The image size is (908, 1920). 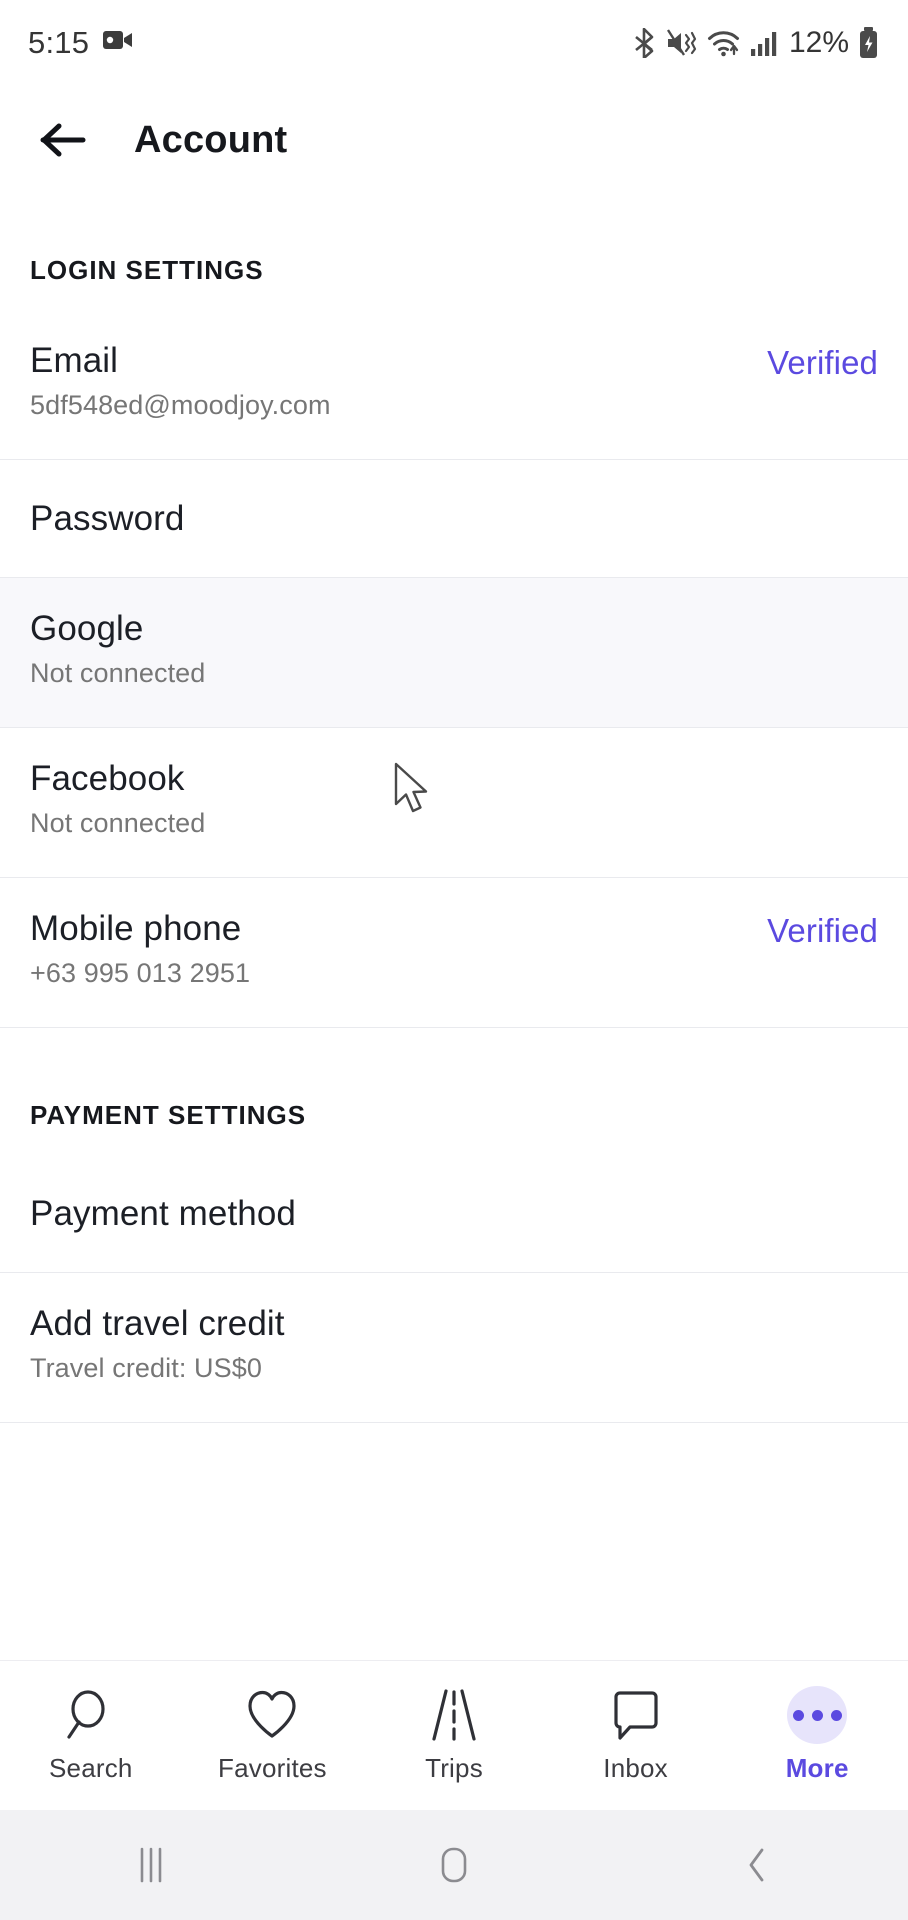 I want to click on section-header-payment: PAYMENT SETTINGS, so click(x=168, y=1115).